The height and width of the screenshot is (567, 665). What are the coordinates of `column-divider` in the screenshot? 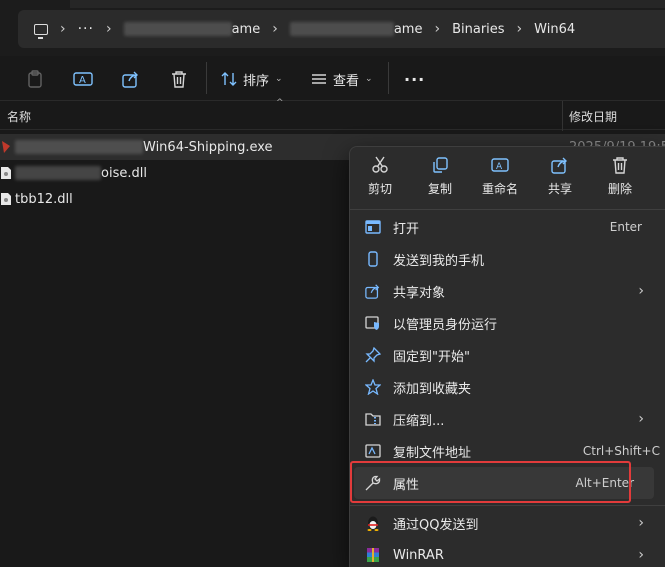 It's located at (562, 116).